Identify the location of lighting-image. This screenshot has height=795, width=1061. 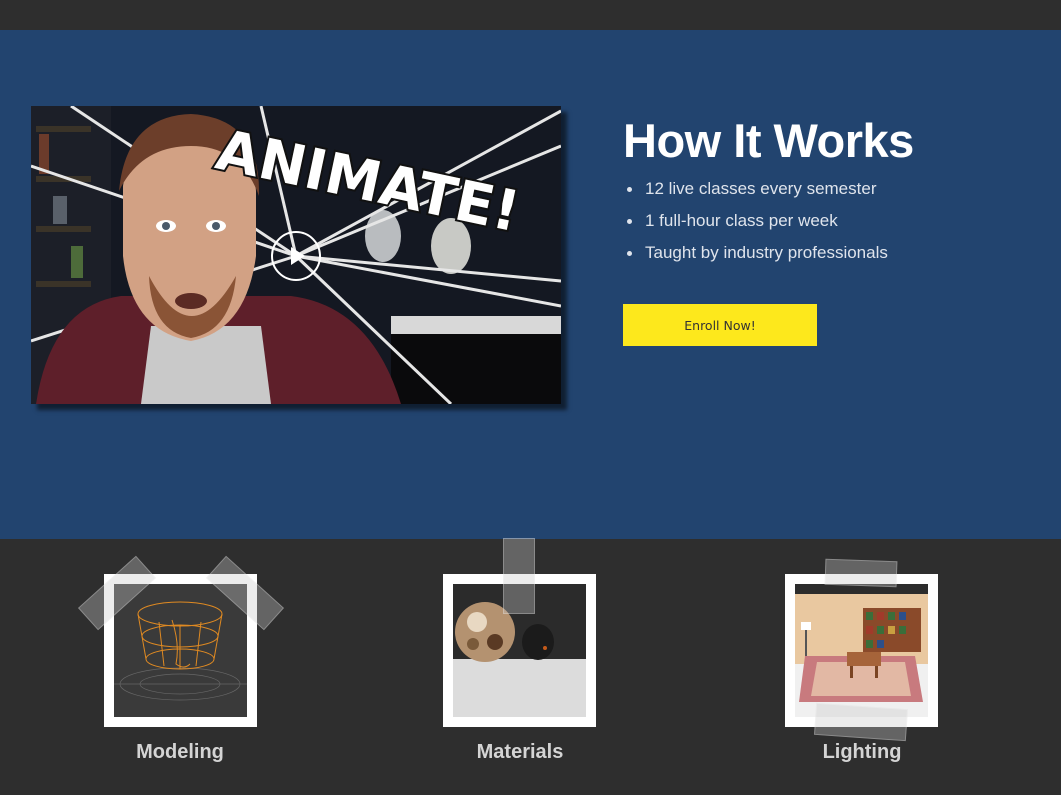
(861, 650).